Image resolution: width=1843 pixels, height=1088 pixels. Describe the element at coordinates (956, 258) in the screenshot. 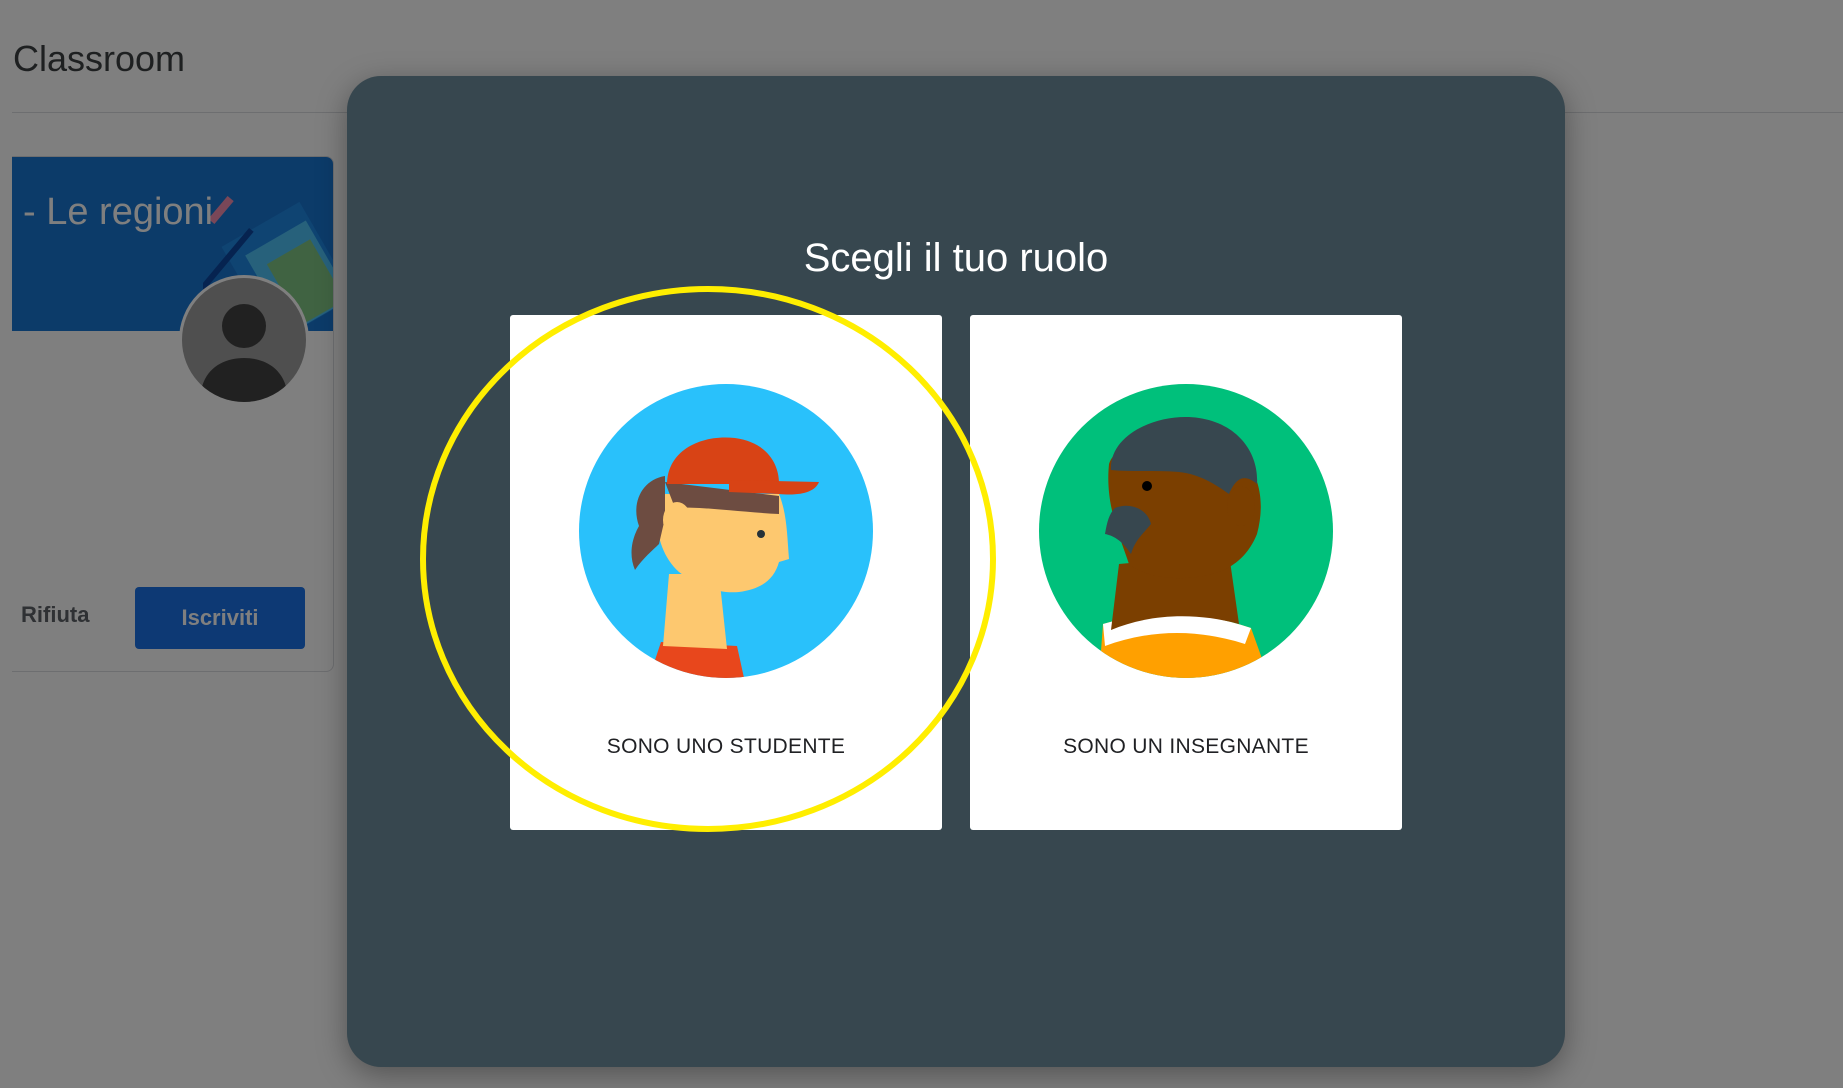

I see `dialog-title: Scegli il tuo ruolo` at that location.